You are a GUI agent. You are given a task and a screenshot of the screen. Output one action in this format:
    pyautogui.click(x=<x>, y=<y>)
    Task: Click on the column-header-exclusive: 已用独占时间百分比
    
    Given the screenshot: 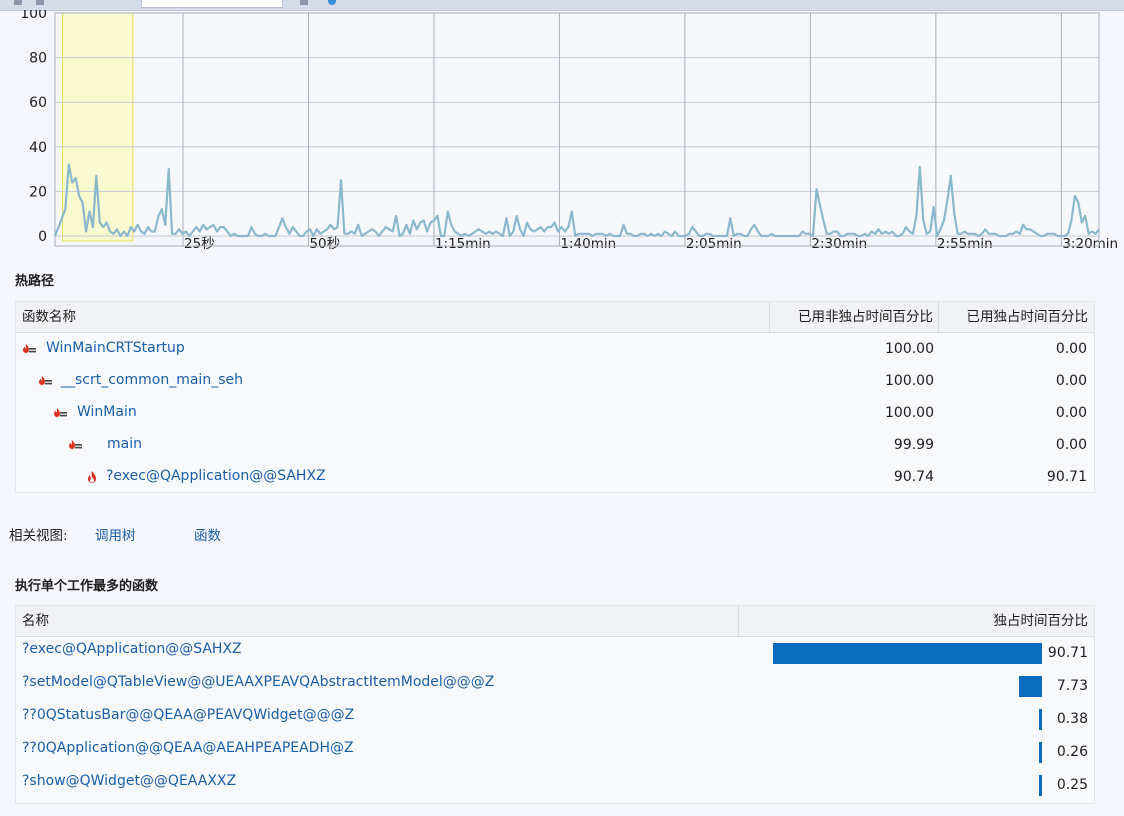 What is the action you would take?
    pyautogui.click(x=1016, y=317)
    